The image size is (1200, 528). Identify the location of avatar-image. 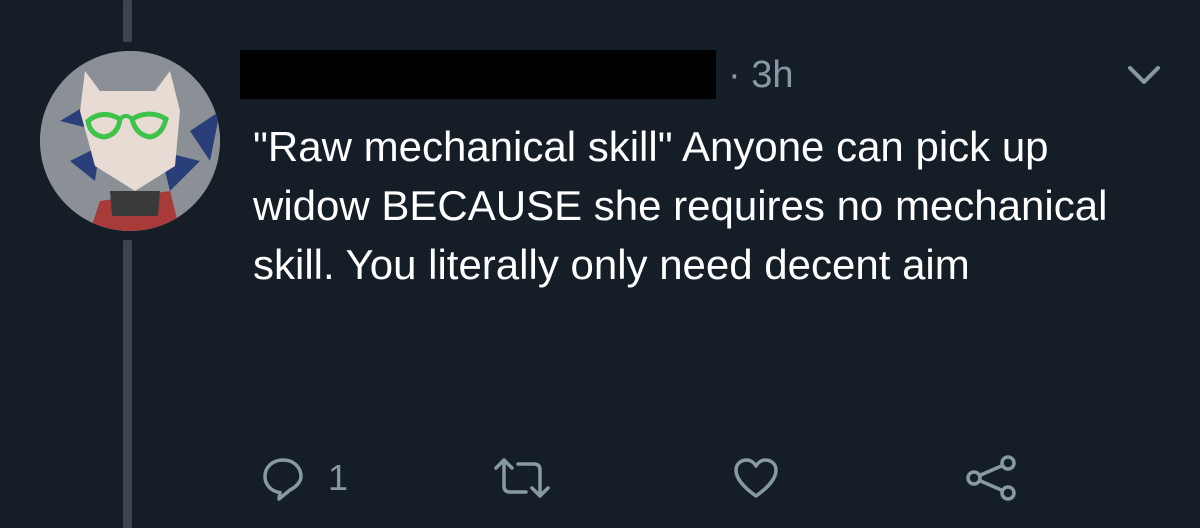
(130, 141).